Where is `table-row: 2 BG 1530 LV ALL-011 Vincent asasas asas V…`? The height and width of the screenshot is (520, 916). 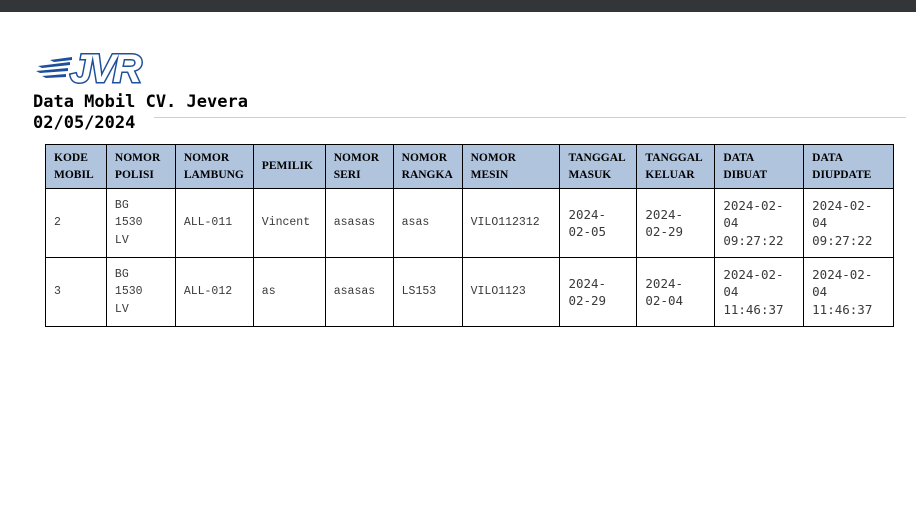
table-row: 2 BG 1530 LV ALL-011 Vincent asasas asas V… is located at coordinates (469, 223).